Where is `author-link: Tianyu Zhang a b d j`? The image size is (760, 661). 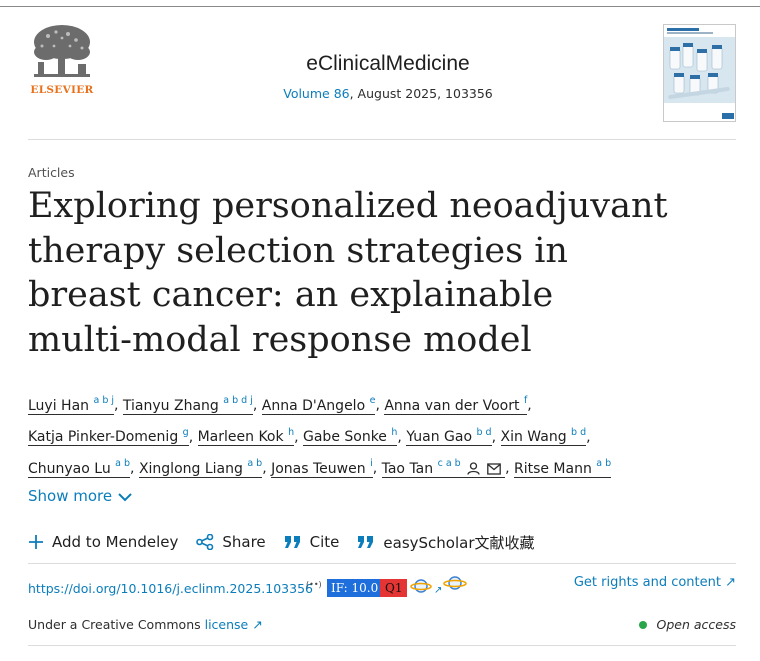 author-link: Tianyu Zhang a b d j is located at coordinates (187, 405).